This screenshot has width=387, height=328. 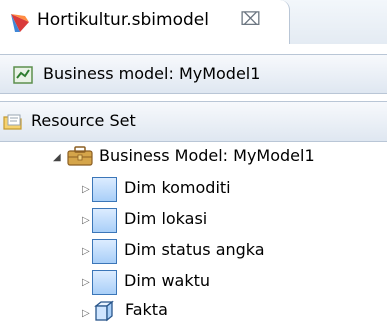 I want to click on tree-item-dim-komoditi: ▷ Dim komoditi, so click(x=193, y=188).